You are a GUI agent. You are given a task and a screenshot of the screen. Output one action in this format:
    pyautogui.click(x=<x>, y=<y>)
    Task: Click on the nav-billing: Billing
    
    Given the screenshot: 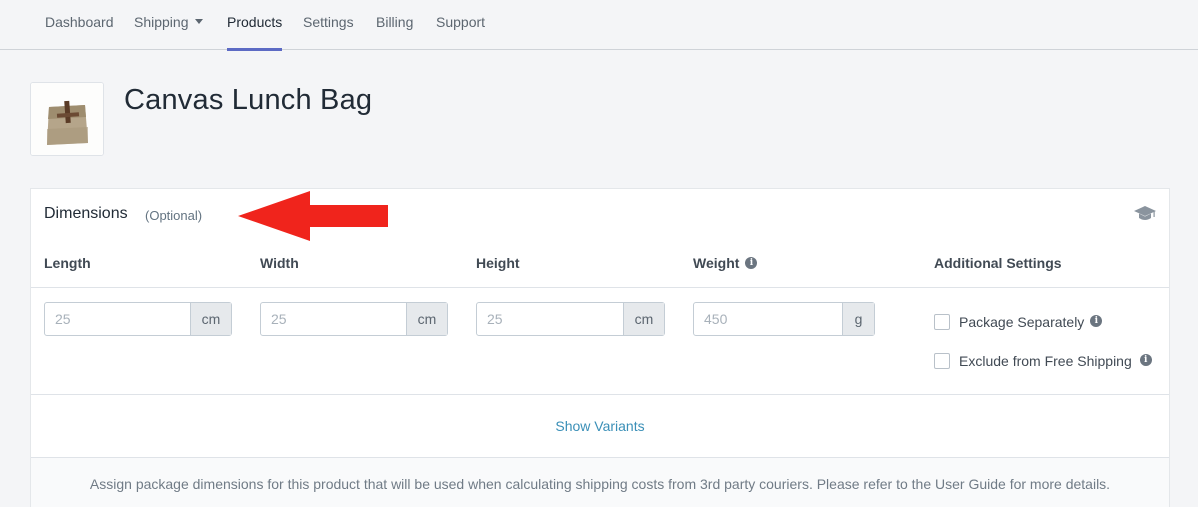 What is the action you would take?
    pyautogui.click(x=394, y=25)
    